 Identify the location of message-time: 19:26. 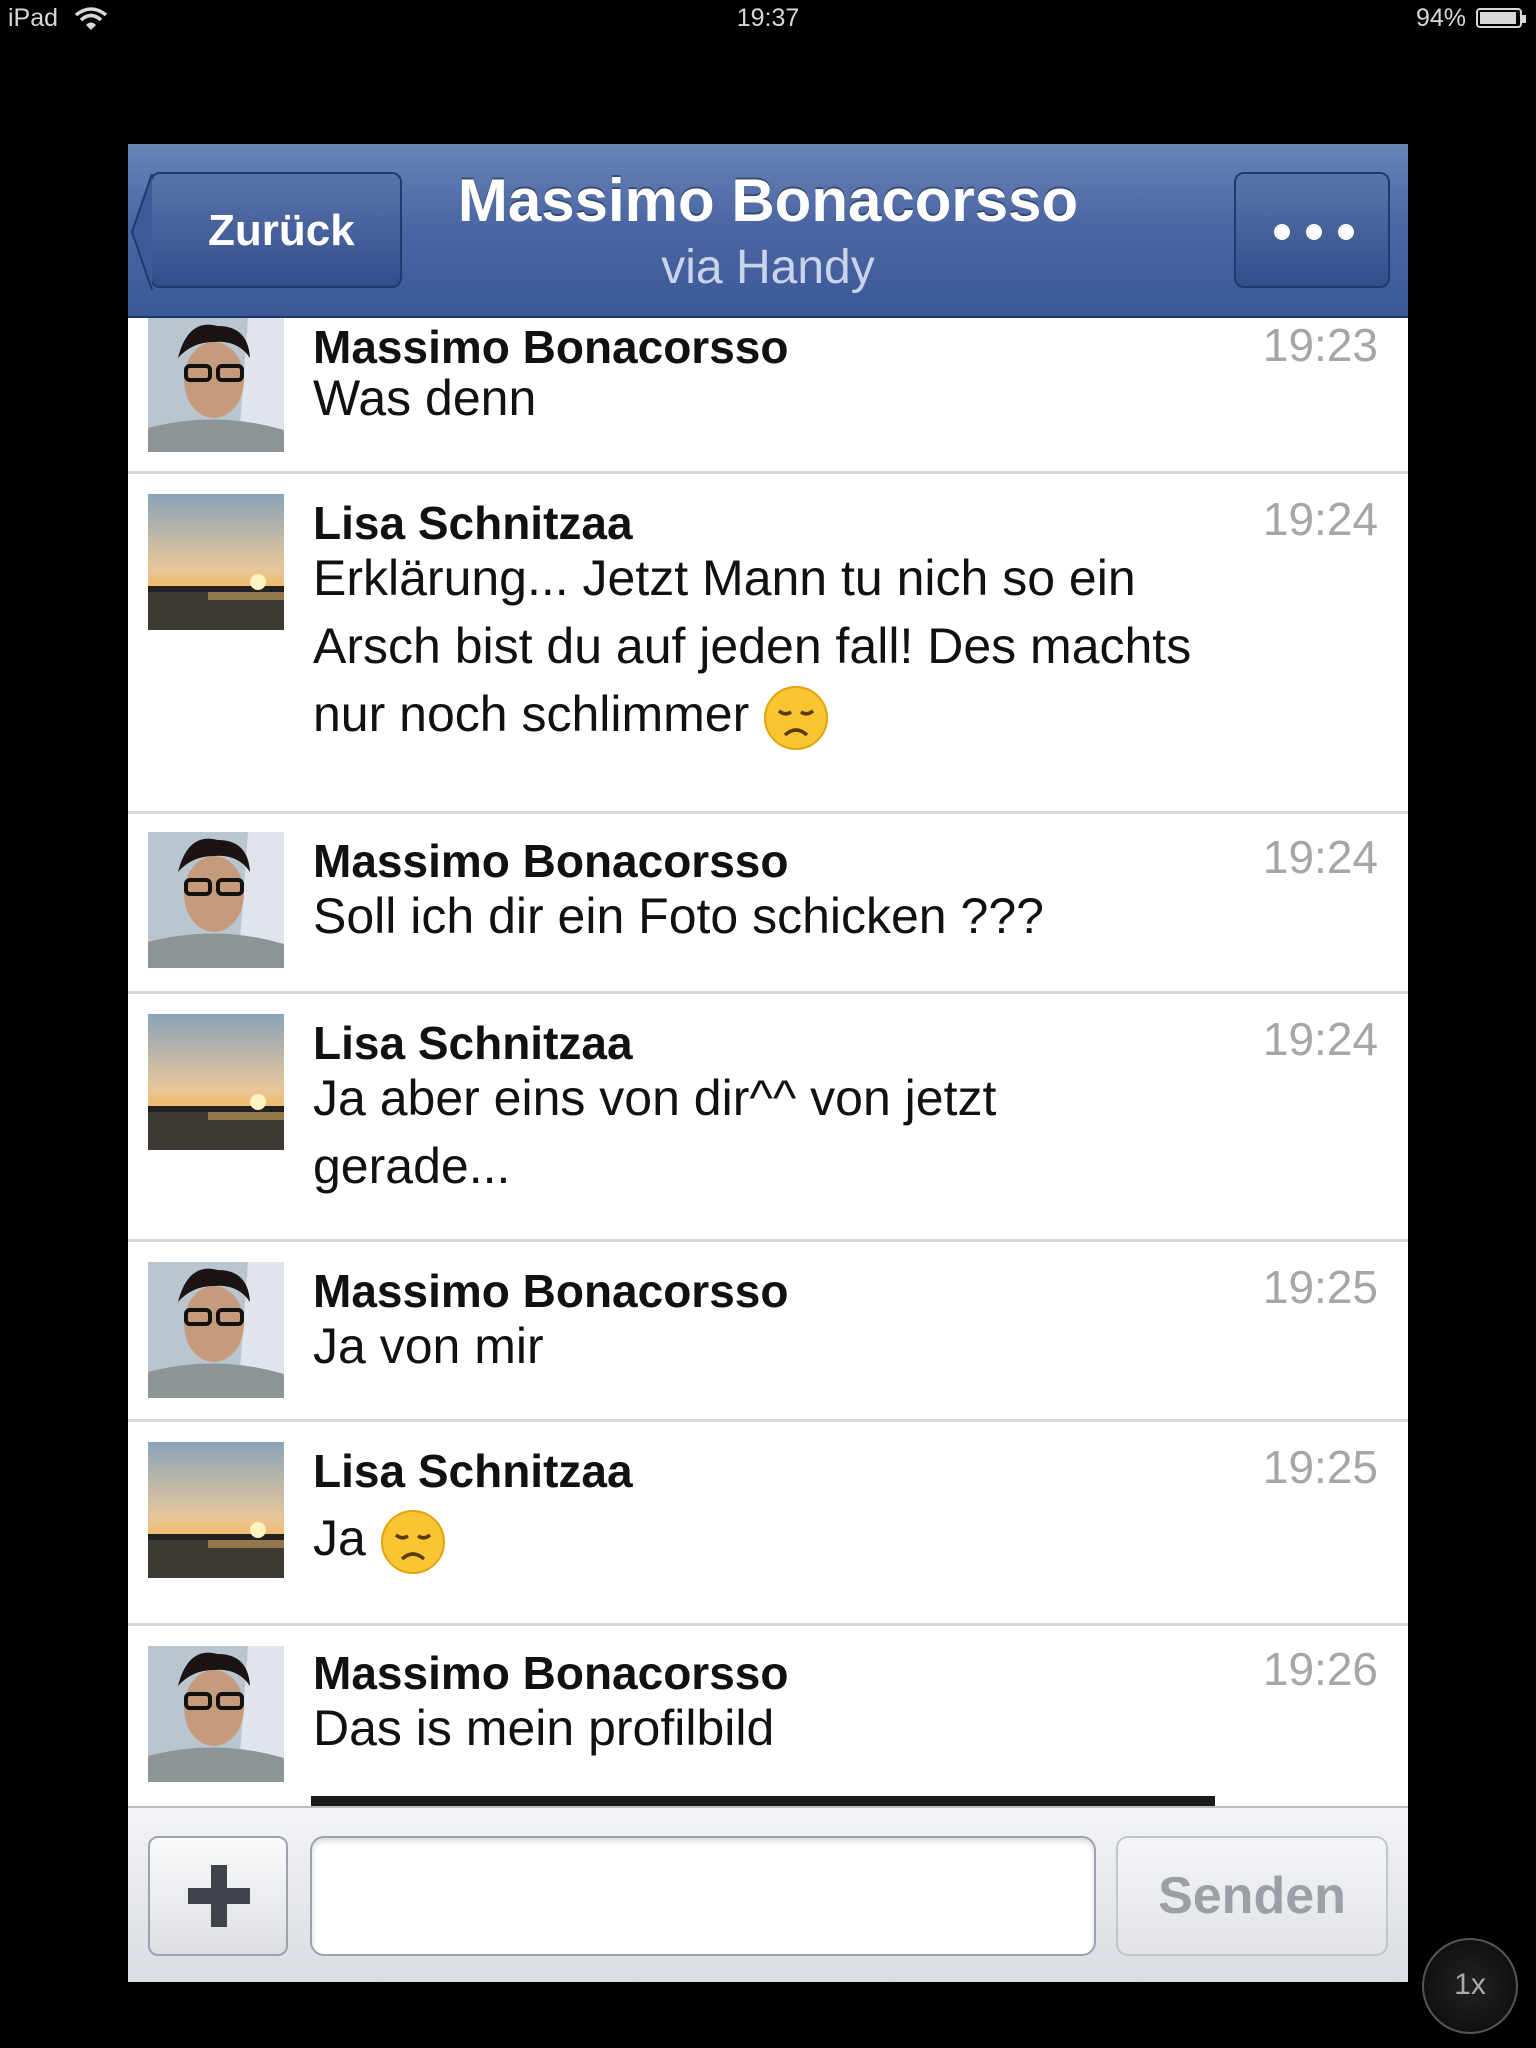
(1320, 1669).